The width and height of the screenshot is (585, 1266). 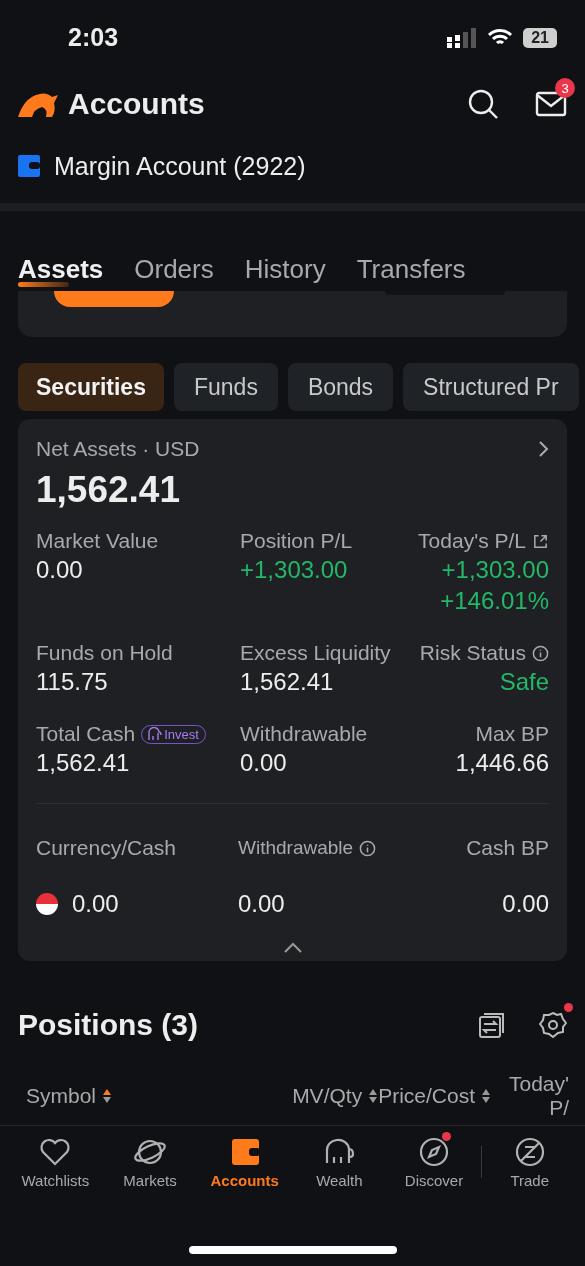 I want to click on swap-list-icon, so click(x=492, y=1025).